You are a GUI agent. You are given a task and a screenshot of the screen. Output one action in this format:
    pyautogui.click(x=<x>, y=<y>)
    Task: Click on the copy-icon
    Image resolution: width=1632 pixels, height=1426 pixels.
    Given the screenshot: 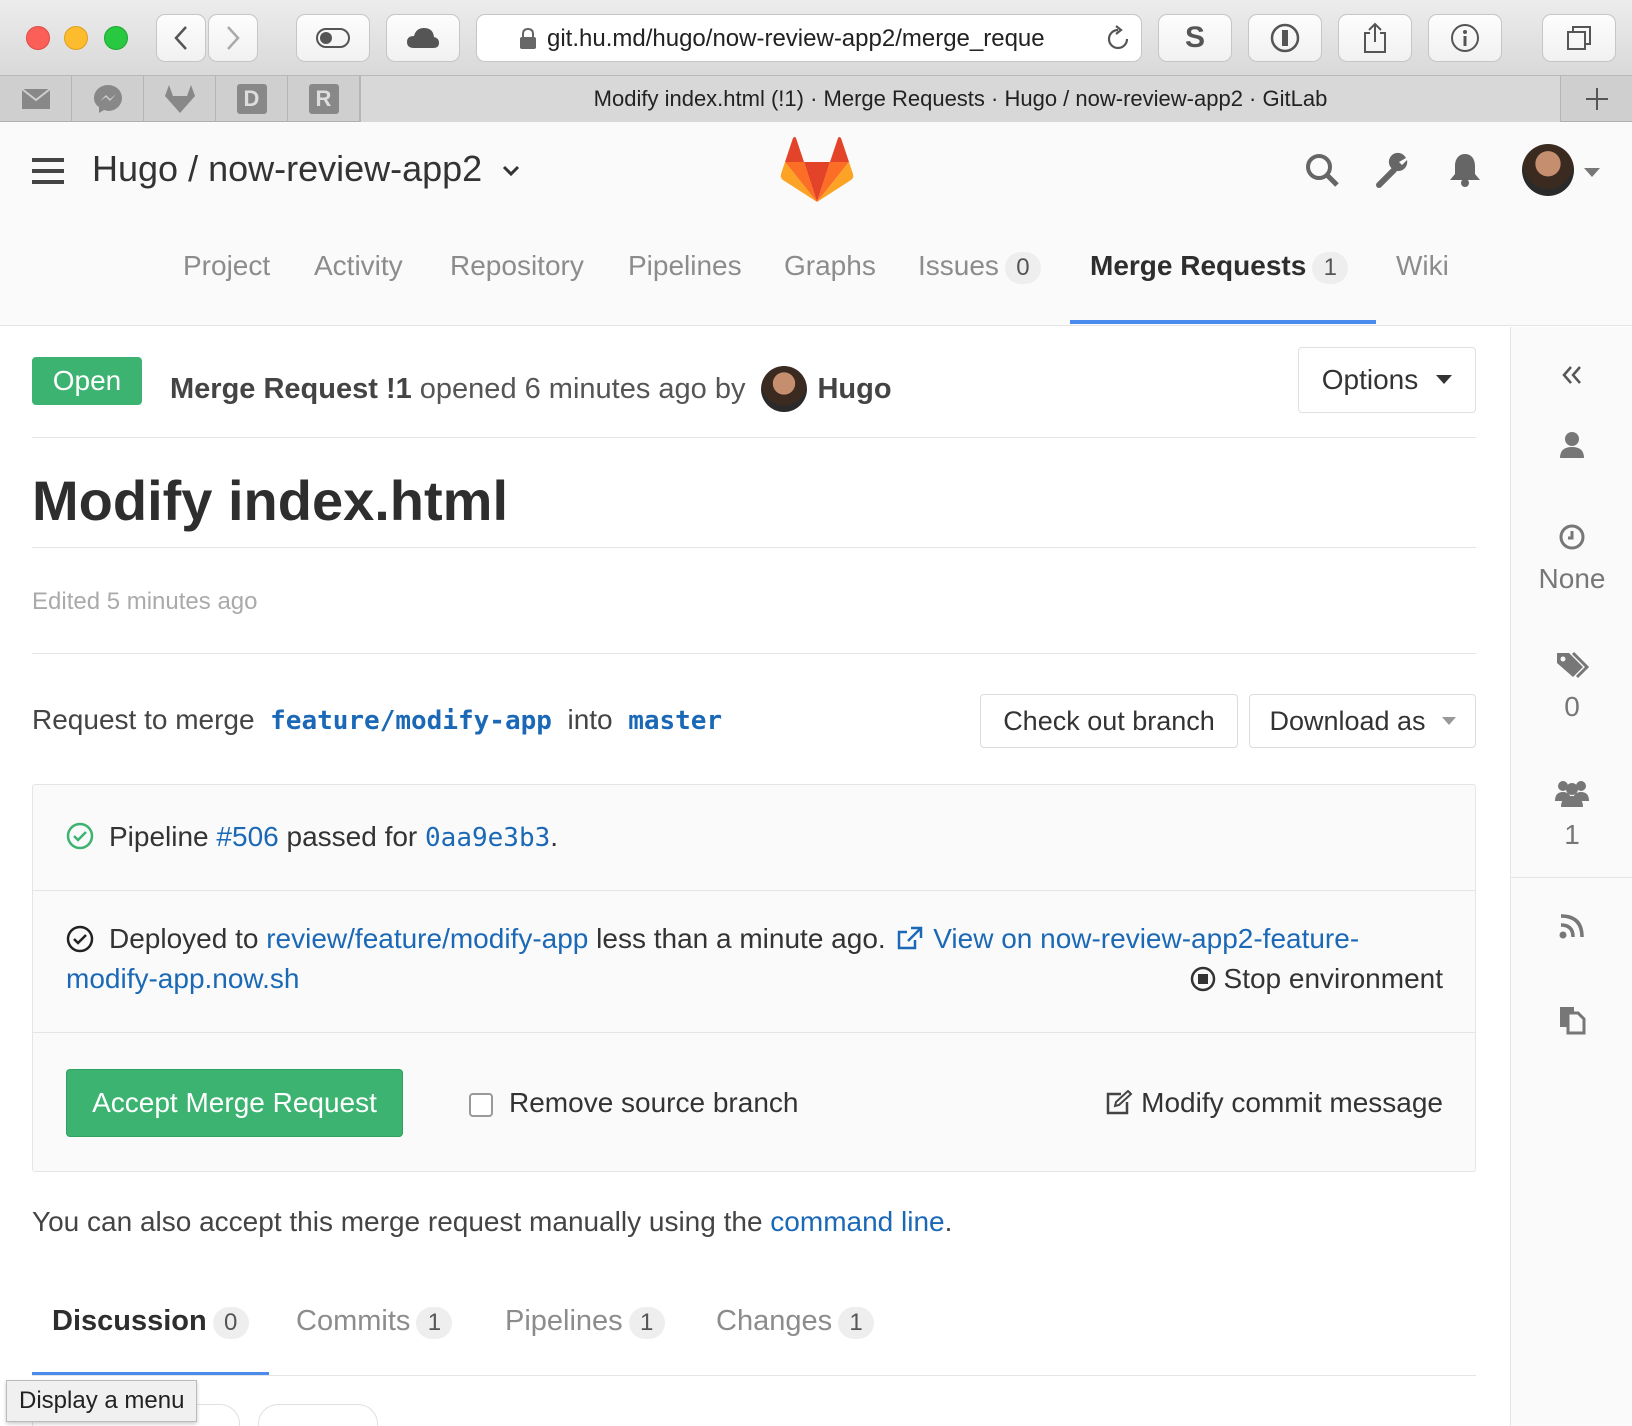 What is the action you would take?
    pyautogui.click(x=1573, y=1021)
    